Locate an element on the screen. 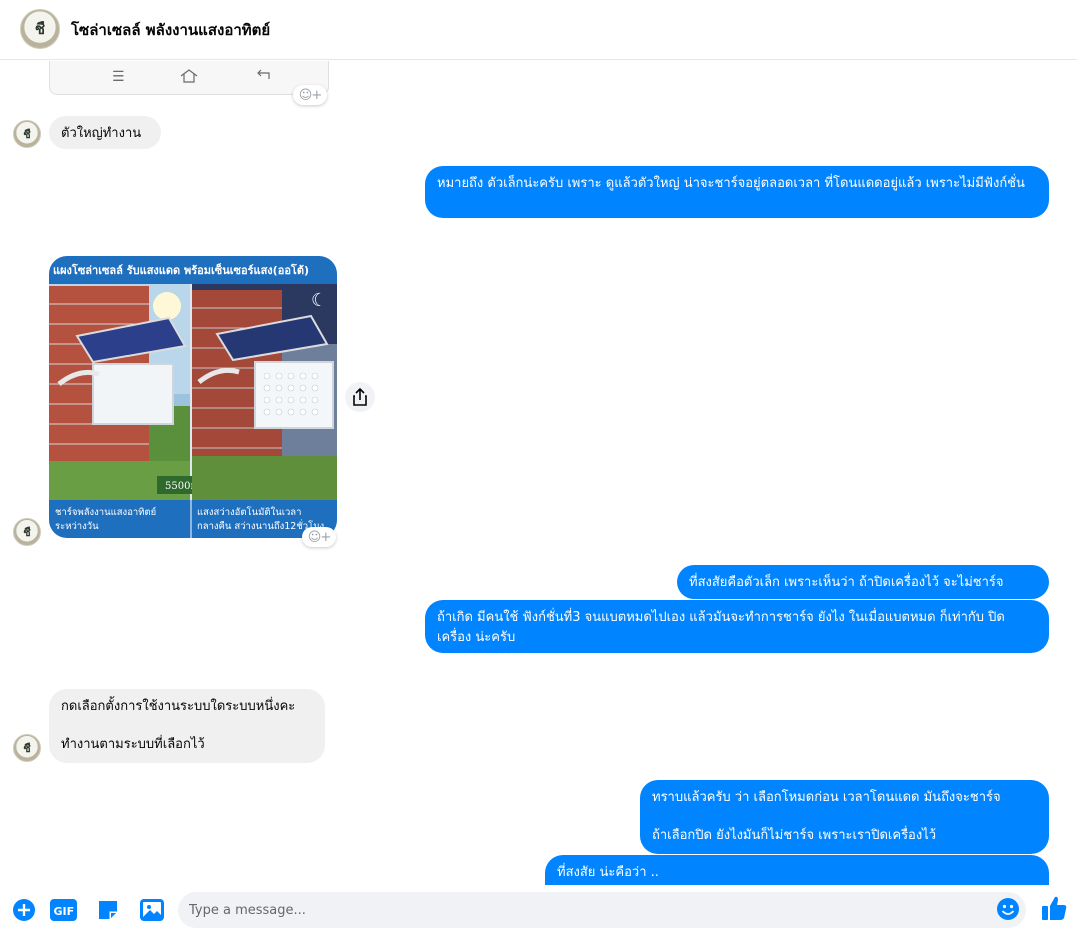 The image size is (1077, 935). emoji-icon is located at coordinates (1008, 909).